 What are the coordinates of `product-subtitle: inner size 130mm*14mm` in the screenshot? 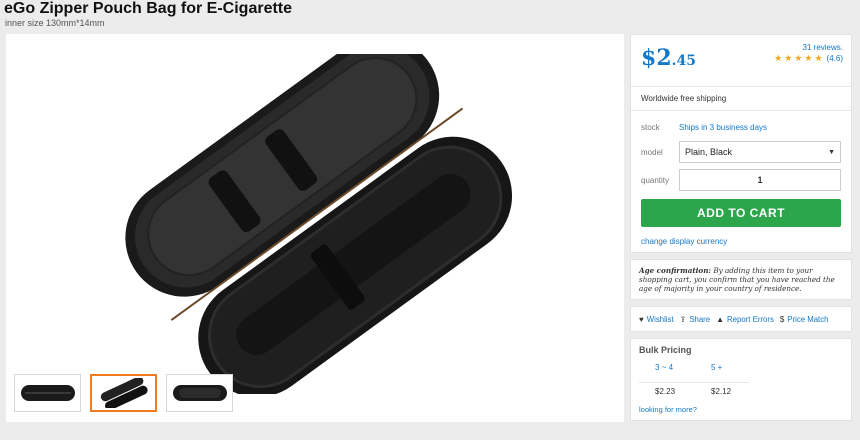 It's located at (55, 23).